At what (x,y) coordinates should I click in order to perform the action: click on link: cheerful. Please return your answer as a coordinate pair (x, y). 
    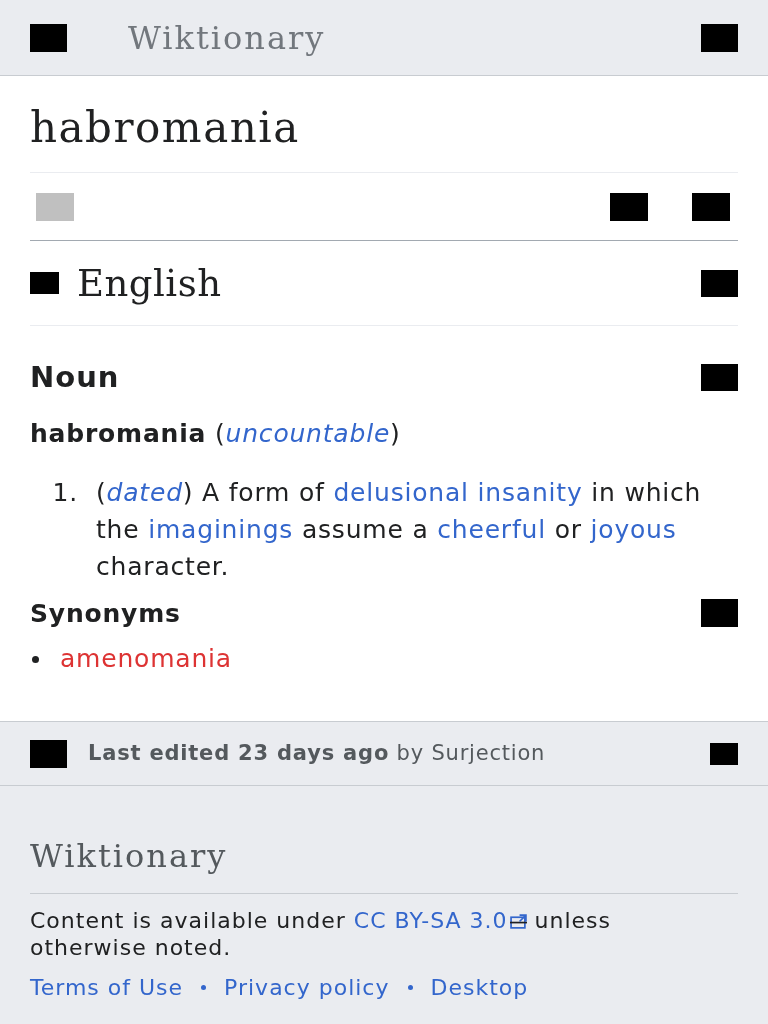
    Looking at the image, I should click on (491, 529).